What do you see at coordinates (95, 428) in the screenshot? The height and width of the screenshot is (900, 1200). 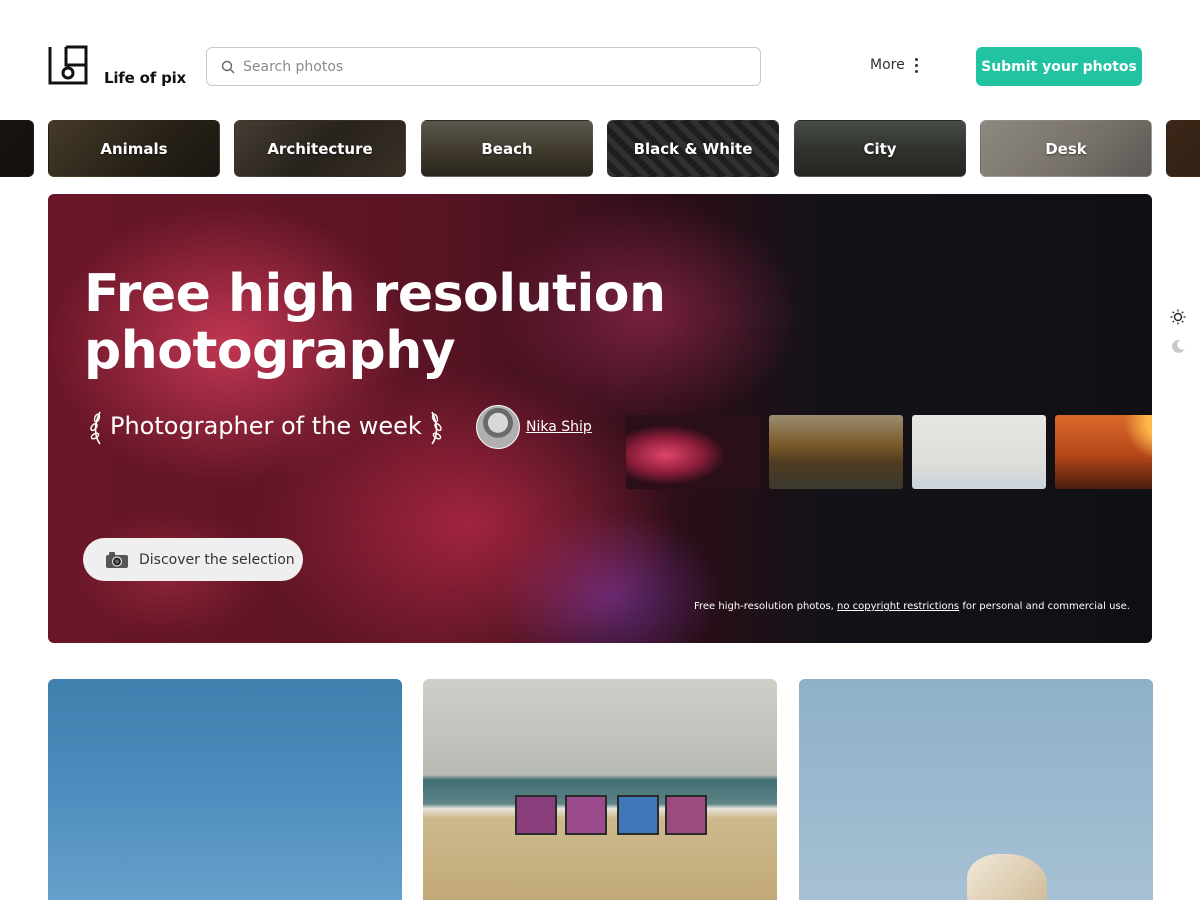 I see `laurel-left-icon` at bounding box center [95, 428].